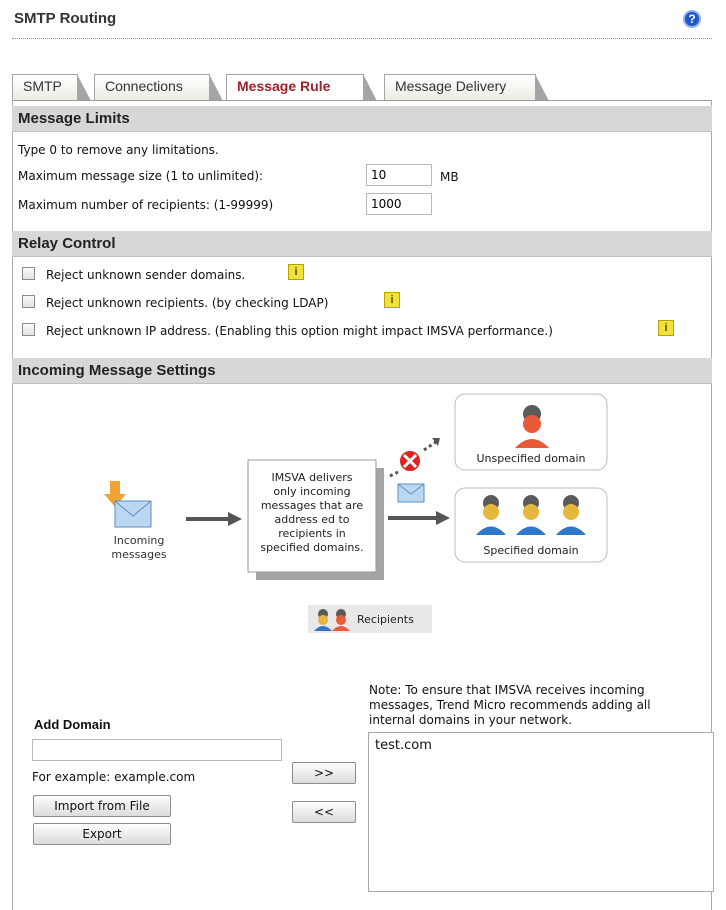  What do you see at coordinates (692, 19) in the screenshot?
I see `help-icon: ?` at bounding box center [692, 19].